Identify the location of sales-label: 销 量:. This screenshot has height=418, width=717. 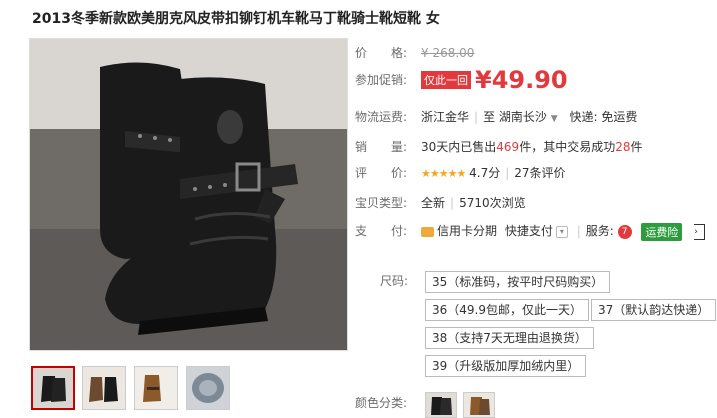
(381, 147).